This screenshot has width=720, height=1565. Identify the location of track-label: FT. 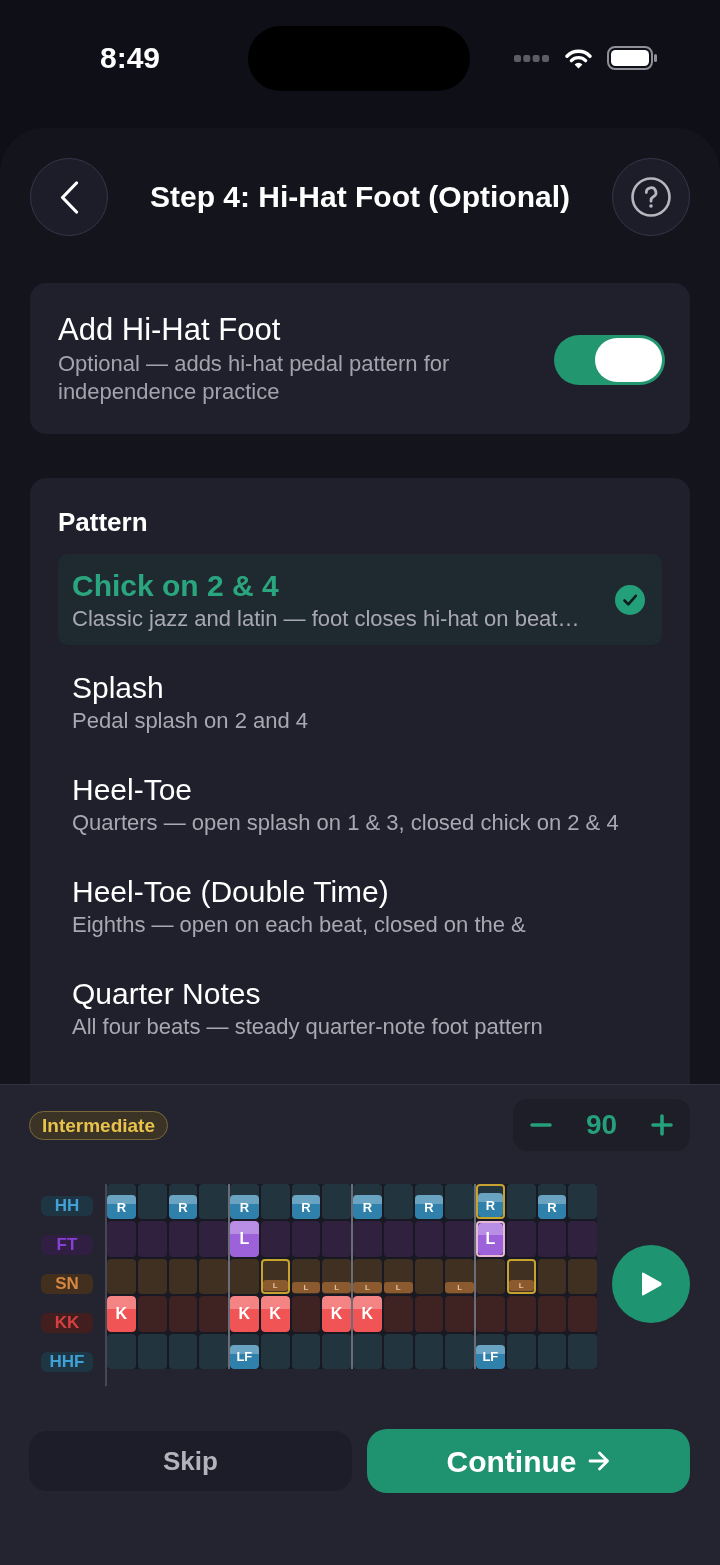
(67, 1245).